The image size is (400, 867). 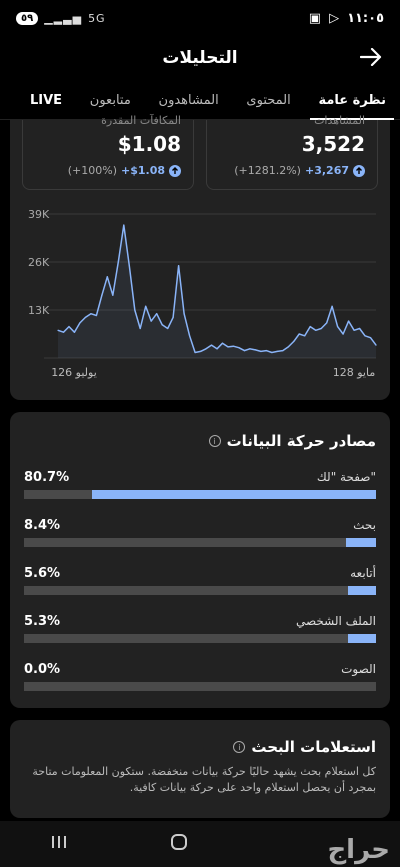 I want to click on clock: ١١:٠٥, so click(x=365, y=18).